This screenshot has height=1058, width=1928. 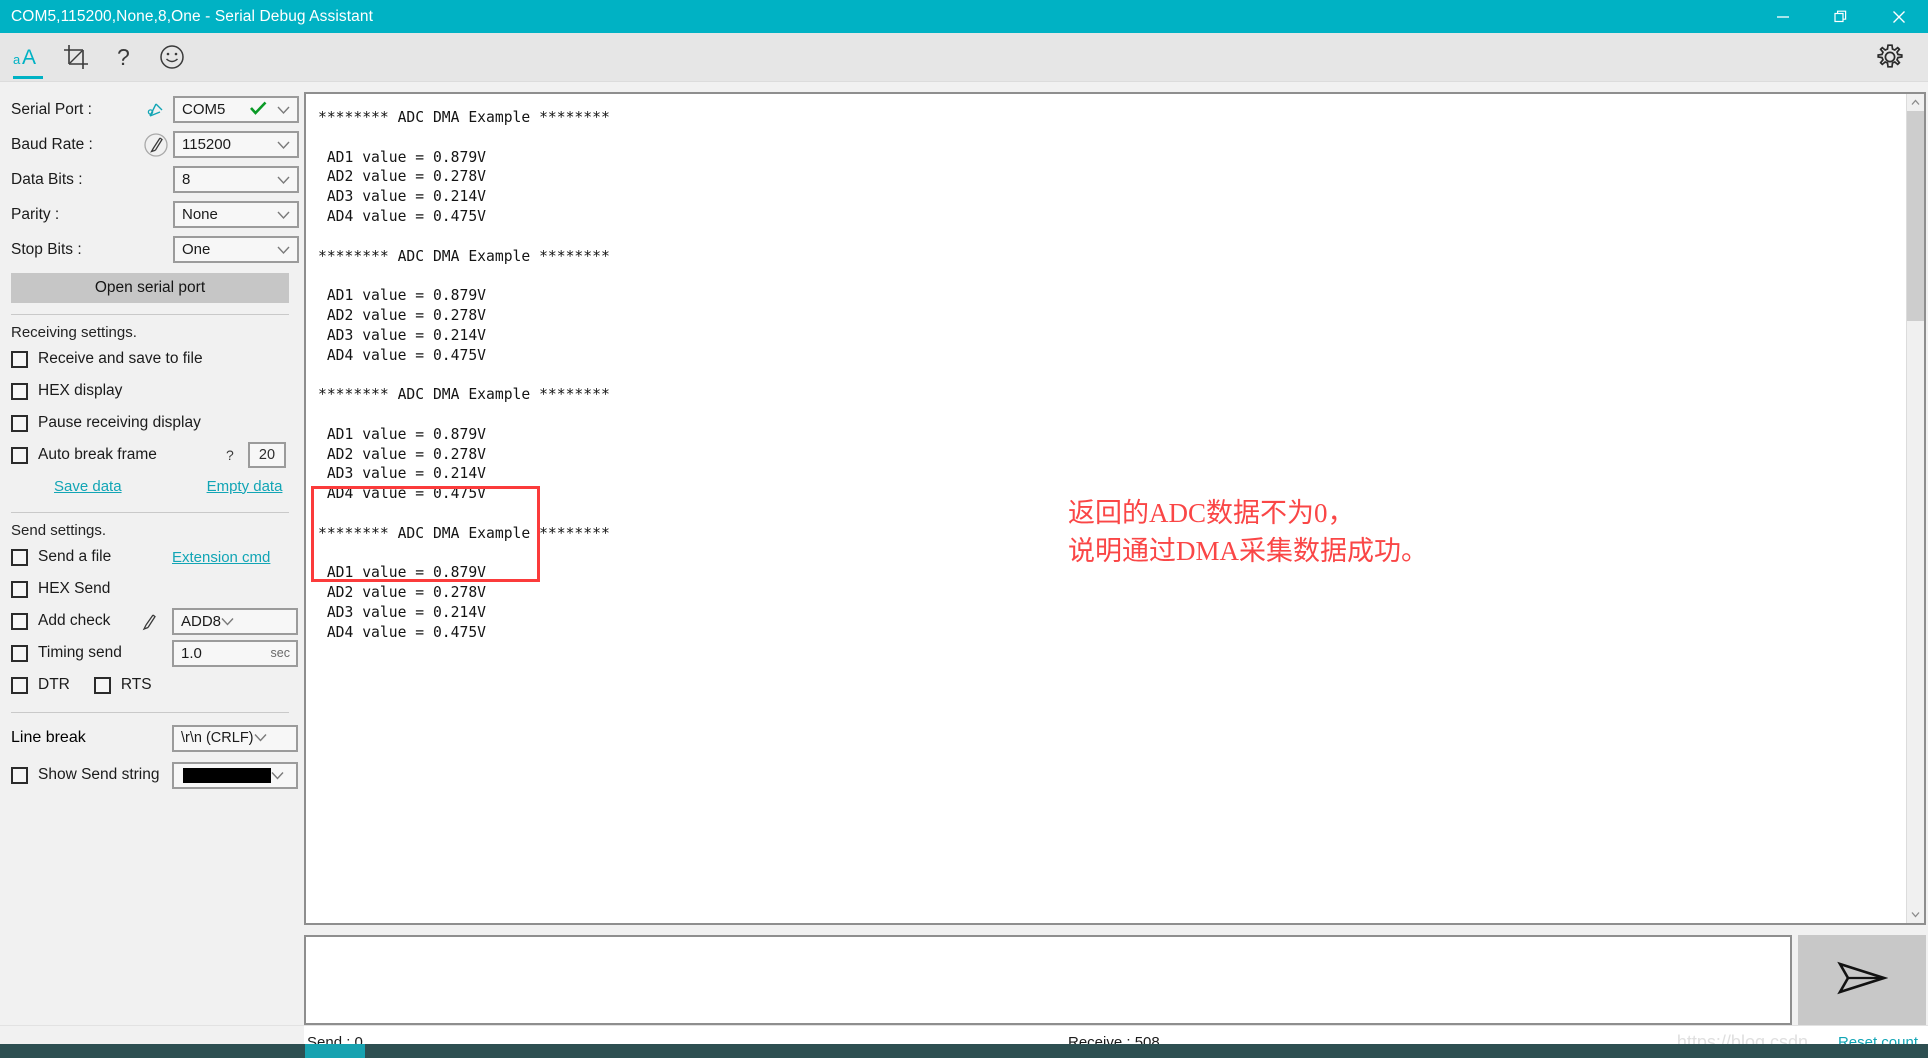 I want to click on data-bits-select: 8, so click(x=236, y=179).